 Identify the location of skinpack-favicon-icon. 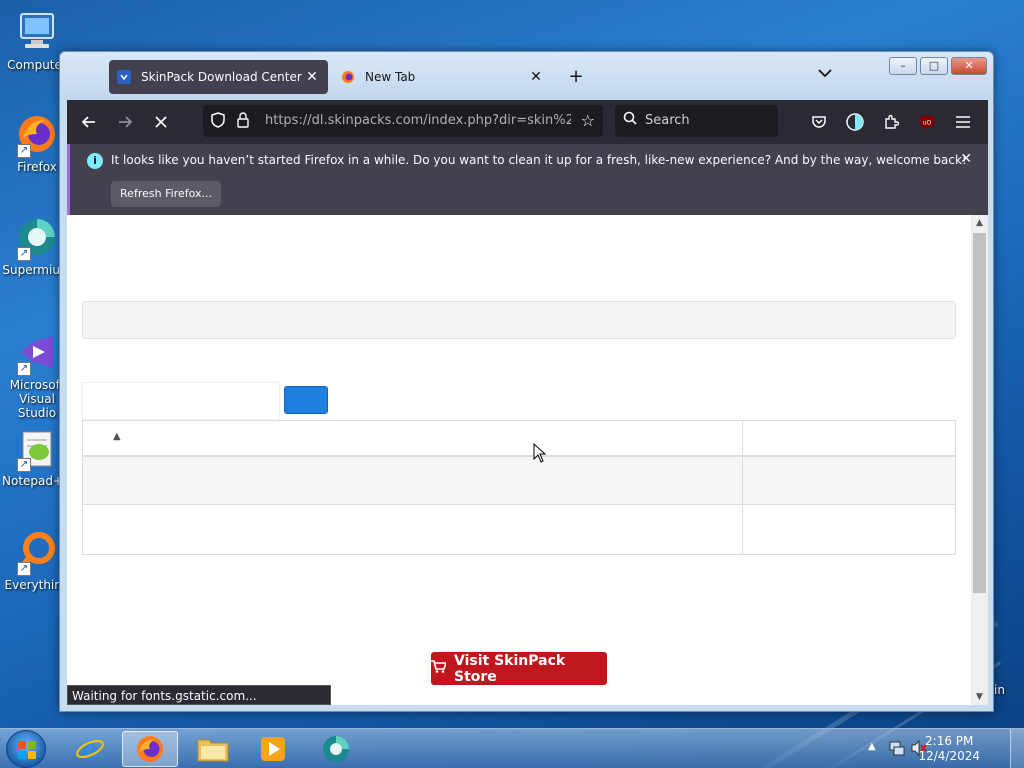
(124, 77).